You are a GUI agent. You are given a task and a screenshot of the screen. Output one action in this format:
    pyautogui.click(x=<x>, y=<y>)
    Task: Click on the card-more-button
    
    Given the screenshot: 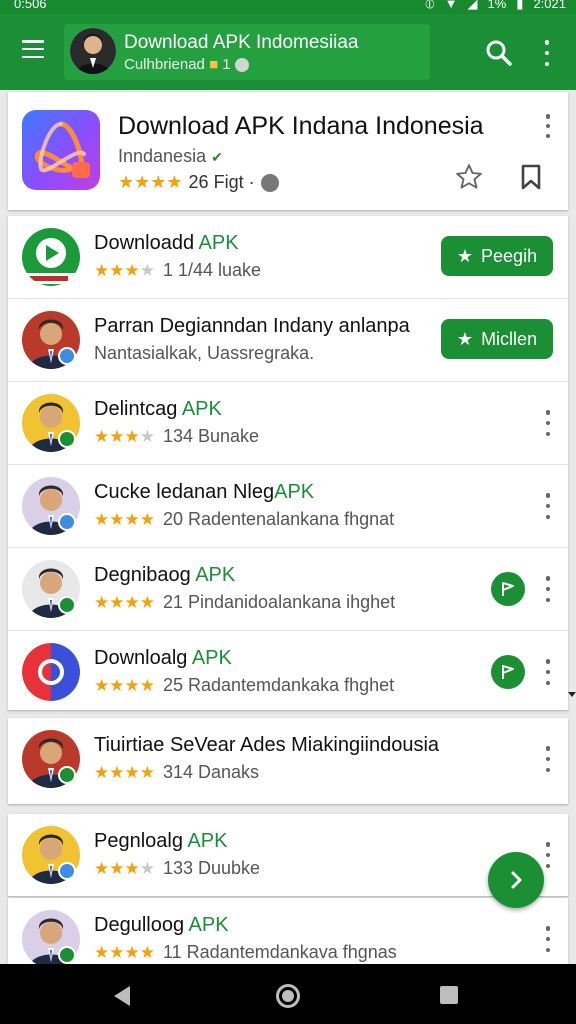 What is the action you would take?
    pyautogui.click(x=548, y=126)
    